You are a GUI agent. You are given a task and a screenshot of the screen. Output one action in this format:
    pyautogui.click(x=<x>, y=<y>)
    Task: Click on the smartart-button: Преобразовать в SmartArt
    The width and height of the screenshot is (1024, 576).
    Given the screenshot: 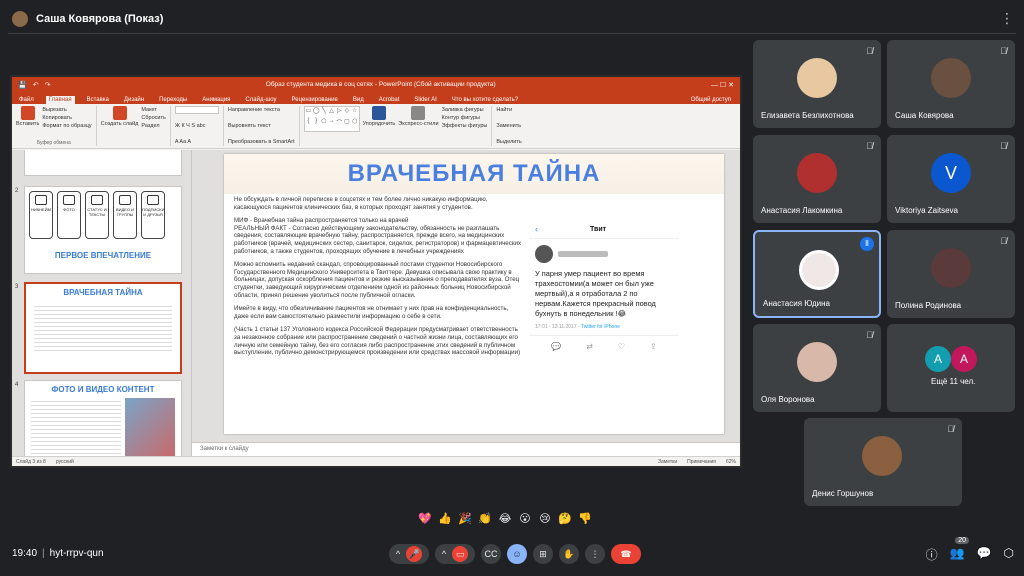 What is the action you would take?
    pyautogui.click(x=261, y=142)
    